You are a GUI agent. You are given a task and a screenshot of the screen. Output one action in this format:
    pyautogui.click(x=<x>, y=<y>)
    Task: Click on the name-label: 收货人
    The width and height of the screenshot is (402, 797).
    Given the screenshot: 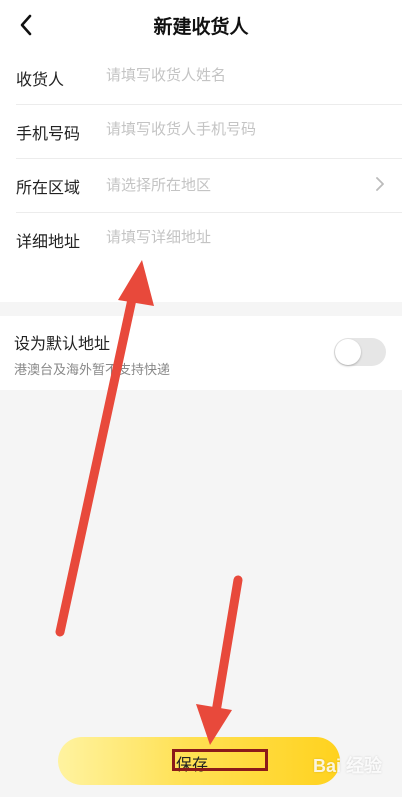 What is the action you would take?
    pyautogui.click(x=40, y=80)
    